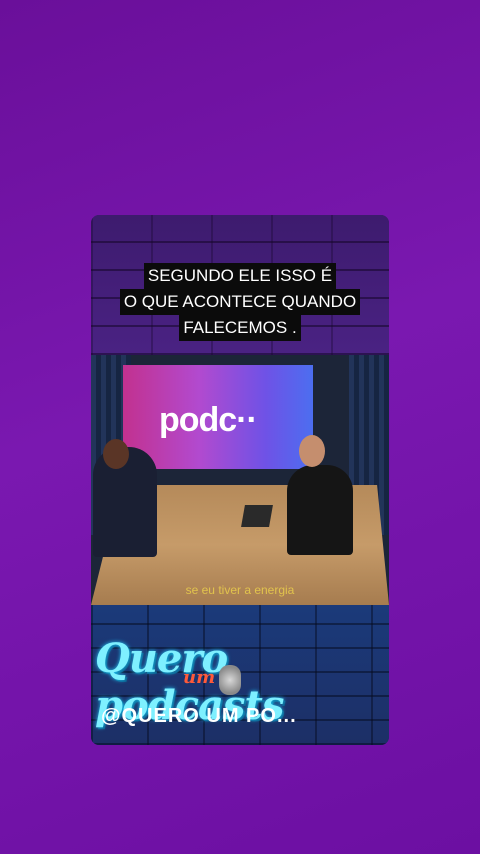 This screenshot has width=480, height=854. I want to click on video-subtitle: se eu tiver a energia, so click(240, 590).